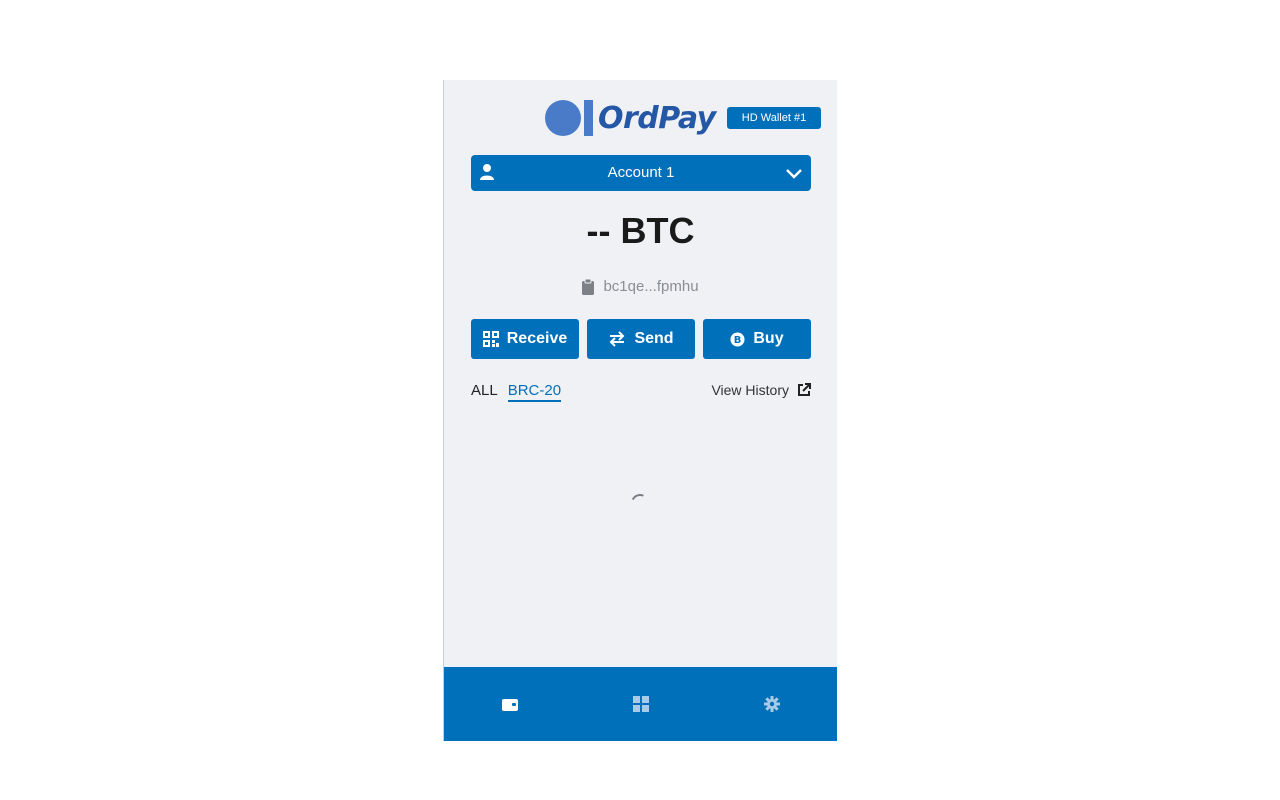  I want to click on header: OrdPay HD Wallet #1, so click(640, 118).